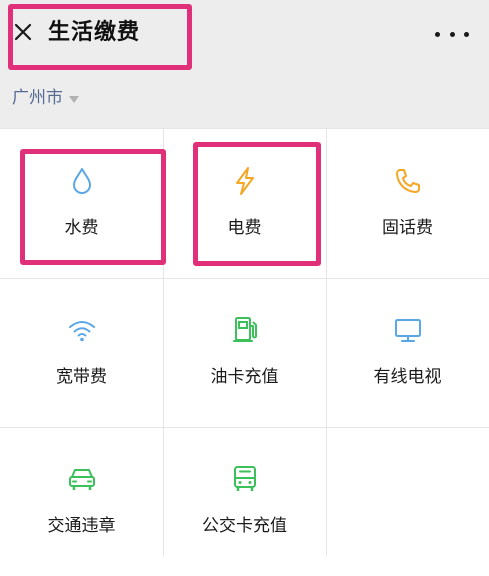  I want to click on service-broadband: 宽带费, so click(81, 352).